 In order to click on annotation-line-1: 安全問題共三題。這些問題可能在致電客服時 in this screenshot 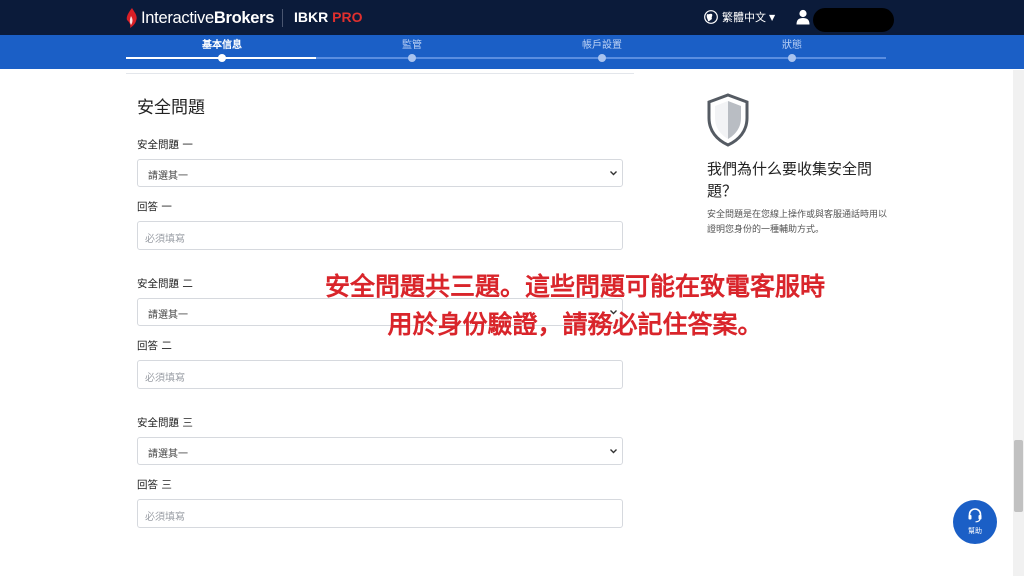, I will do `click(574, 286)`.